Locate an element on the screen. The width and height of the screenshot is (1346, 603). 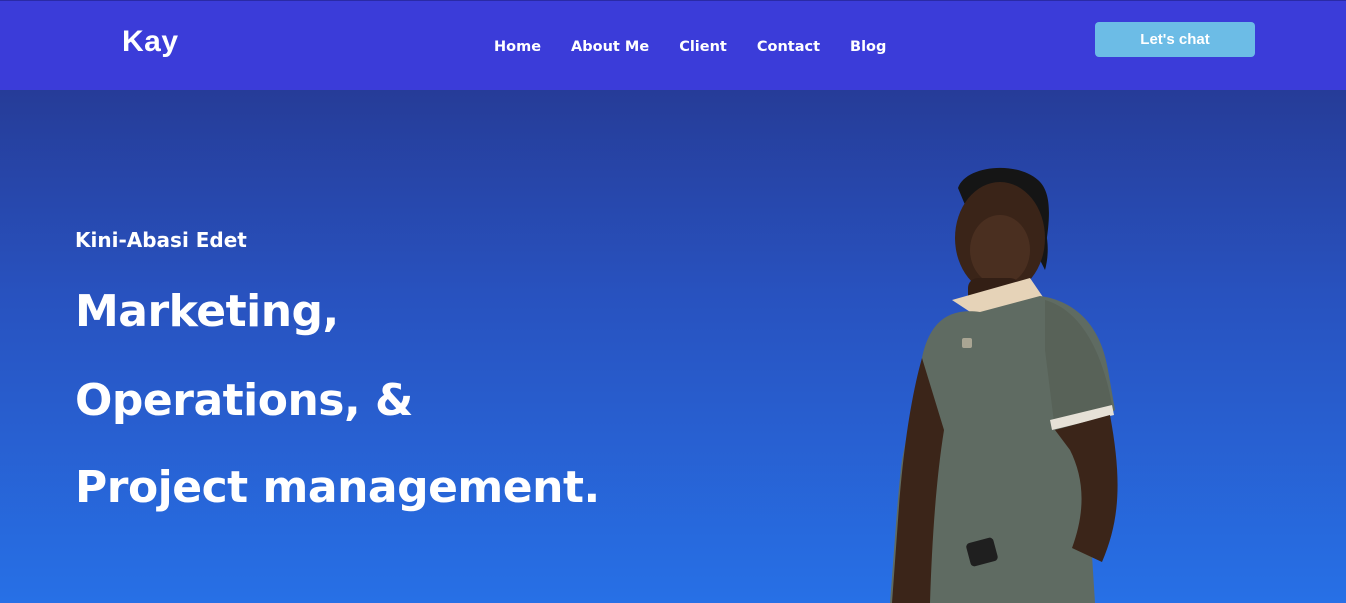
hero-headline-line-3: Project management. is located at coordinates (337, 487).